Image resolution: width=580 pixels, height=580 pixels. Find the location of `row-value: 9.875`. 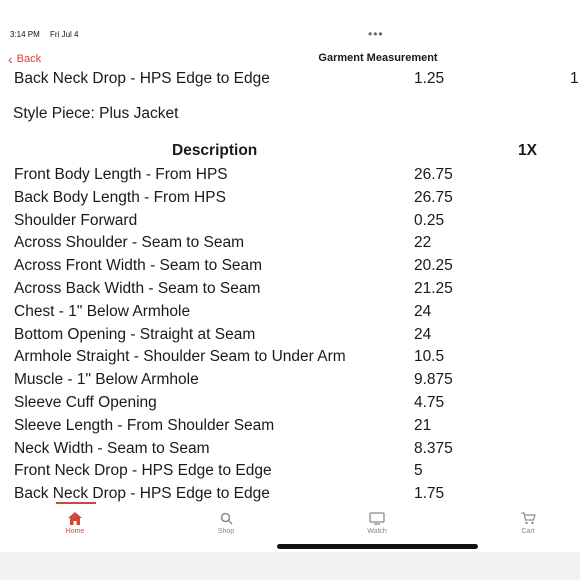

row-value: 9.875 is located at coordinates (433, 380).